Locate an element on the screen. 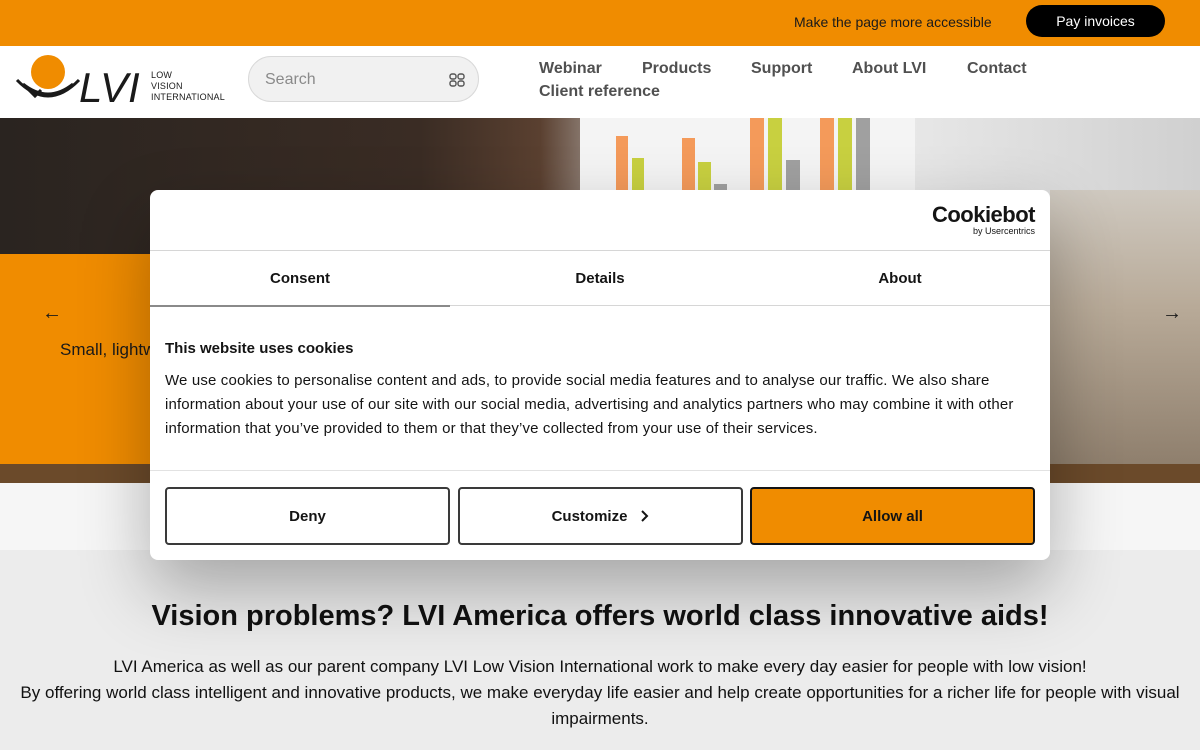 The width and height of the screenshot is (1200, 750). chevron-right-icon is located at coordinates (645, 516).